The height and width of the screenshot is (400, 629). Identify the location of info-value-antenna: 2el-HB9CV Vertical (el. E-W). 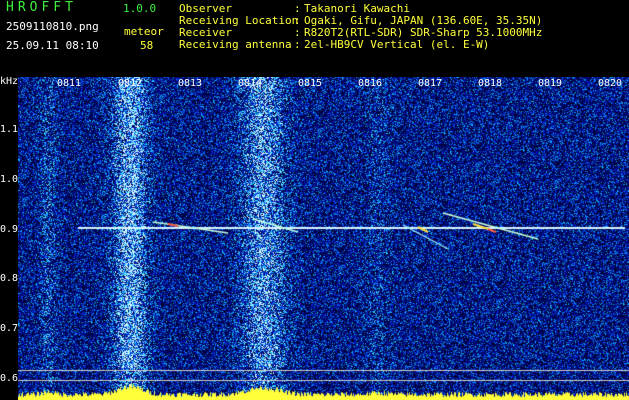
(397, 44).